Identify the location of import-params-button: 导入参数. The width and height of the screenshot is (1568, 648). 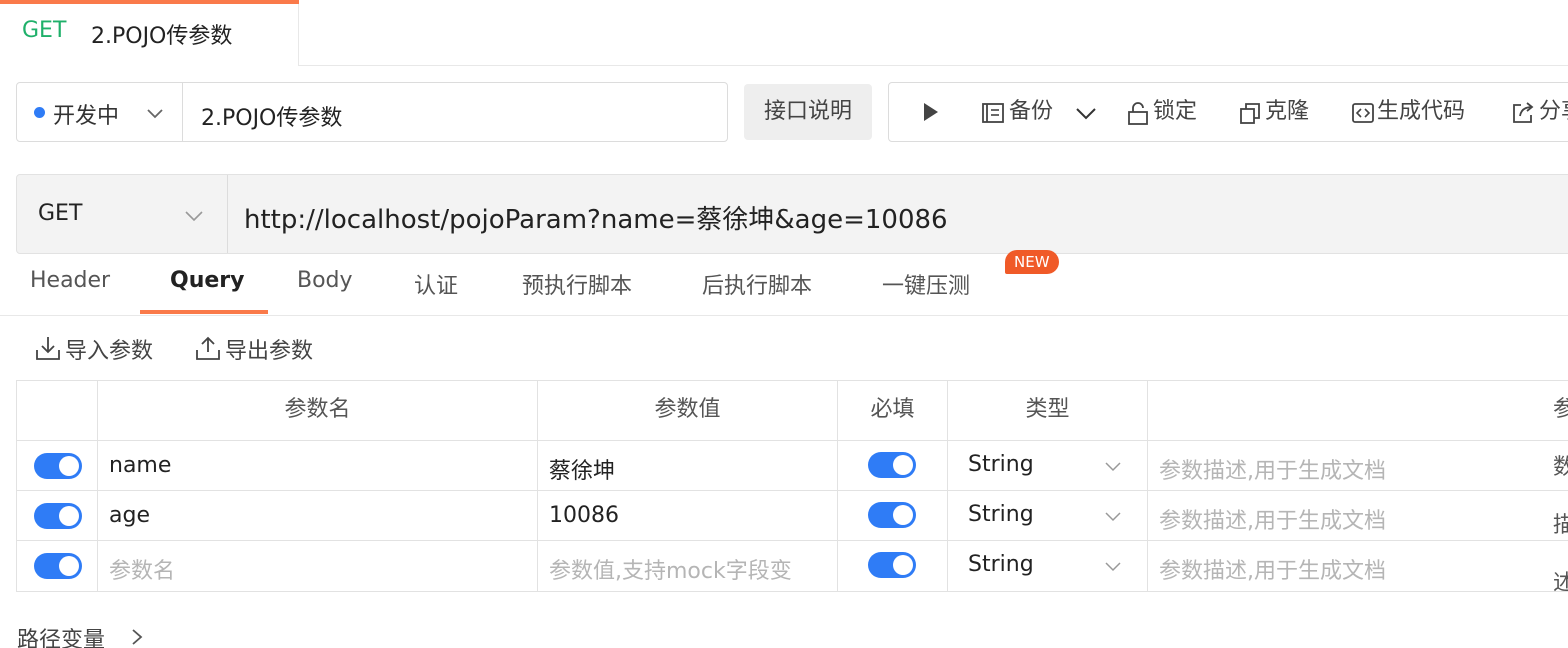
(100, 348).